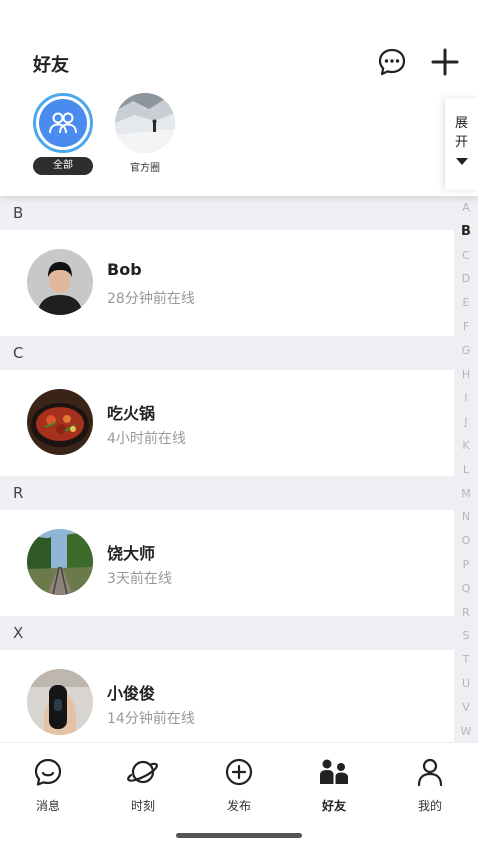 The image size is (478, 850). What do you see at coordinates (227, 633) in the screenshot?
I see `section-header-x: X` at bounding box center [227, 633].